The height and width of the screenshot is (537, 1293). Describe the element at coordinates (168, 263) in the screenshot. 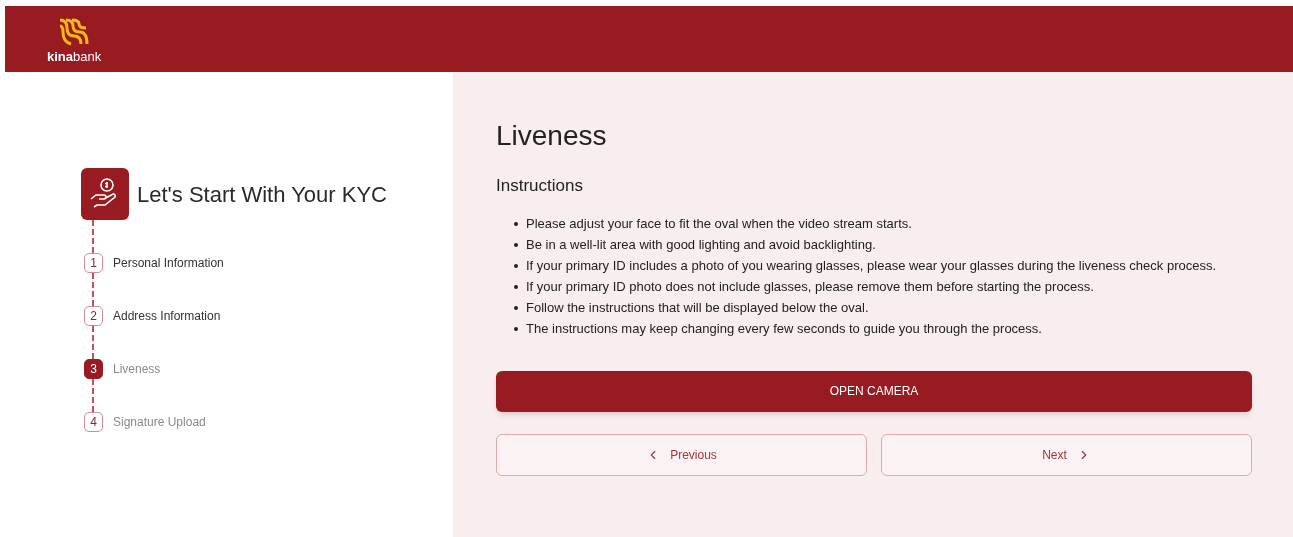

I see `step-label: Personal Information` at that location.